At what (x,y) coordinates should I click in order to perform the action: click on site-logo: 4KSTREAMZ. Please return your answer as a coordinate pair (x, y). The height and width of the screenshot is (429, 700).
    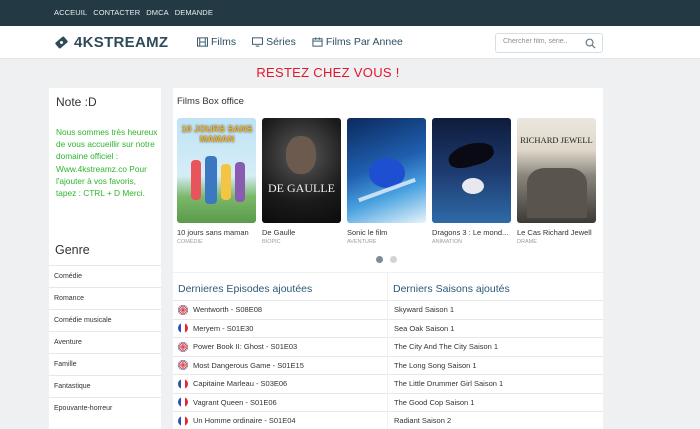
    Looking at the image, I should click on (111, 42).